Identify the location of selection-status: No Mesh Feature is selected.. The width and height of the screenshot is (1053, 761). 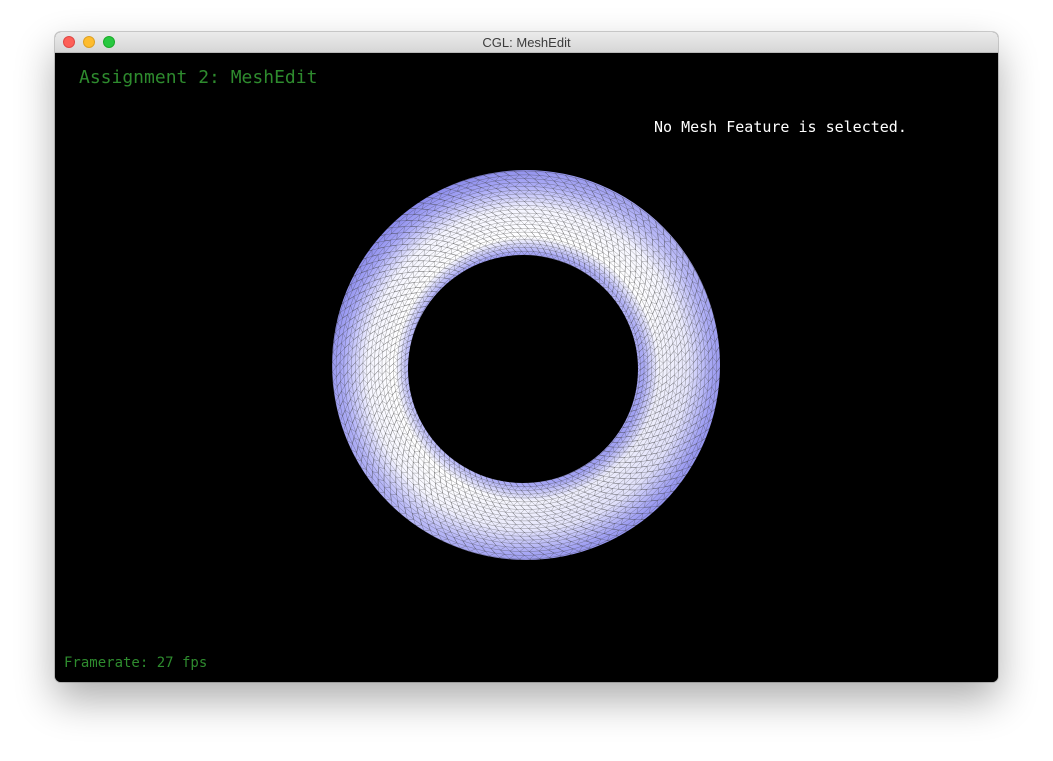
(780, 127).